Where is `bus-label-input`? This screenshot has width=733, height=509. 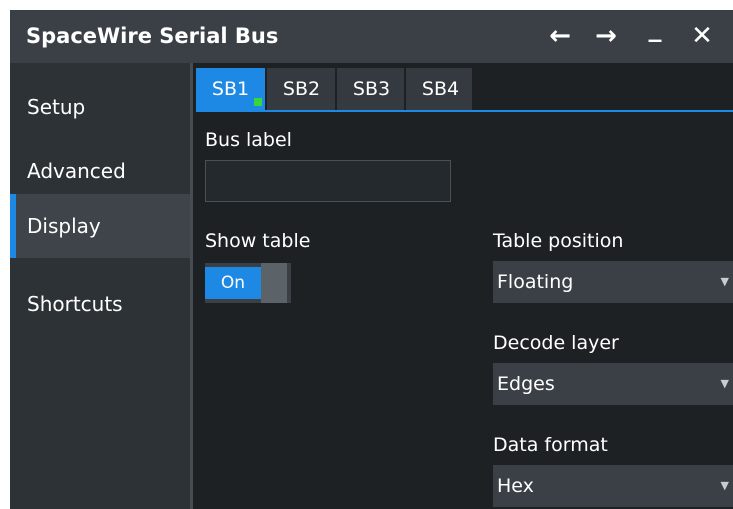
bus-label-input is located at coordinates (328, 181).